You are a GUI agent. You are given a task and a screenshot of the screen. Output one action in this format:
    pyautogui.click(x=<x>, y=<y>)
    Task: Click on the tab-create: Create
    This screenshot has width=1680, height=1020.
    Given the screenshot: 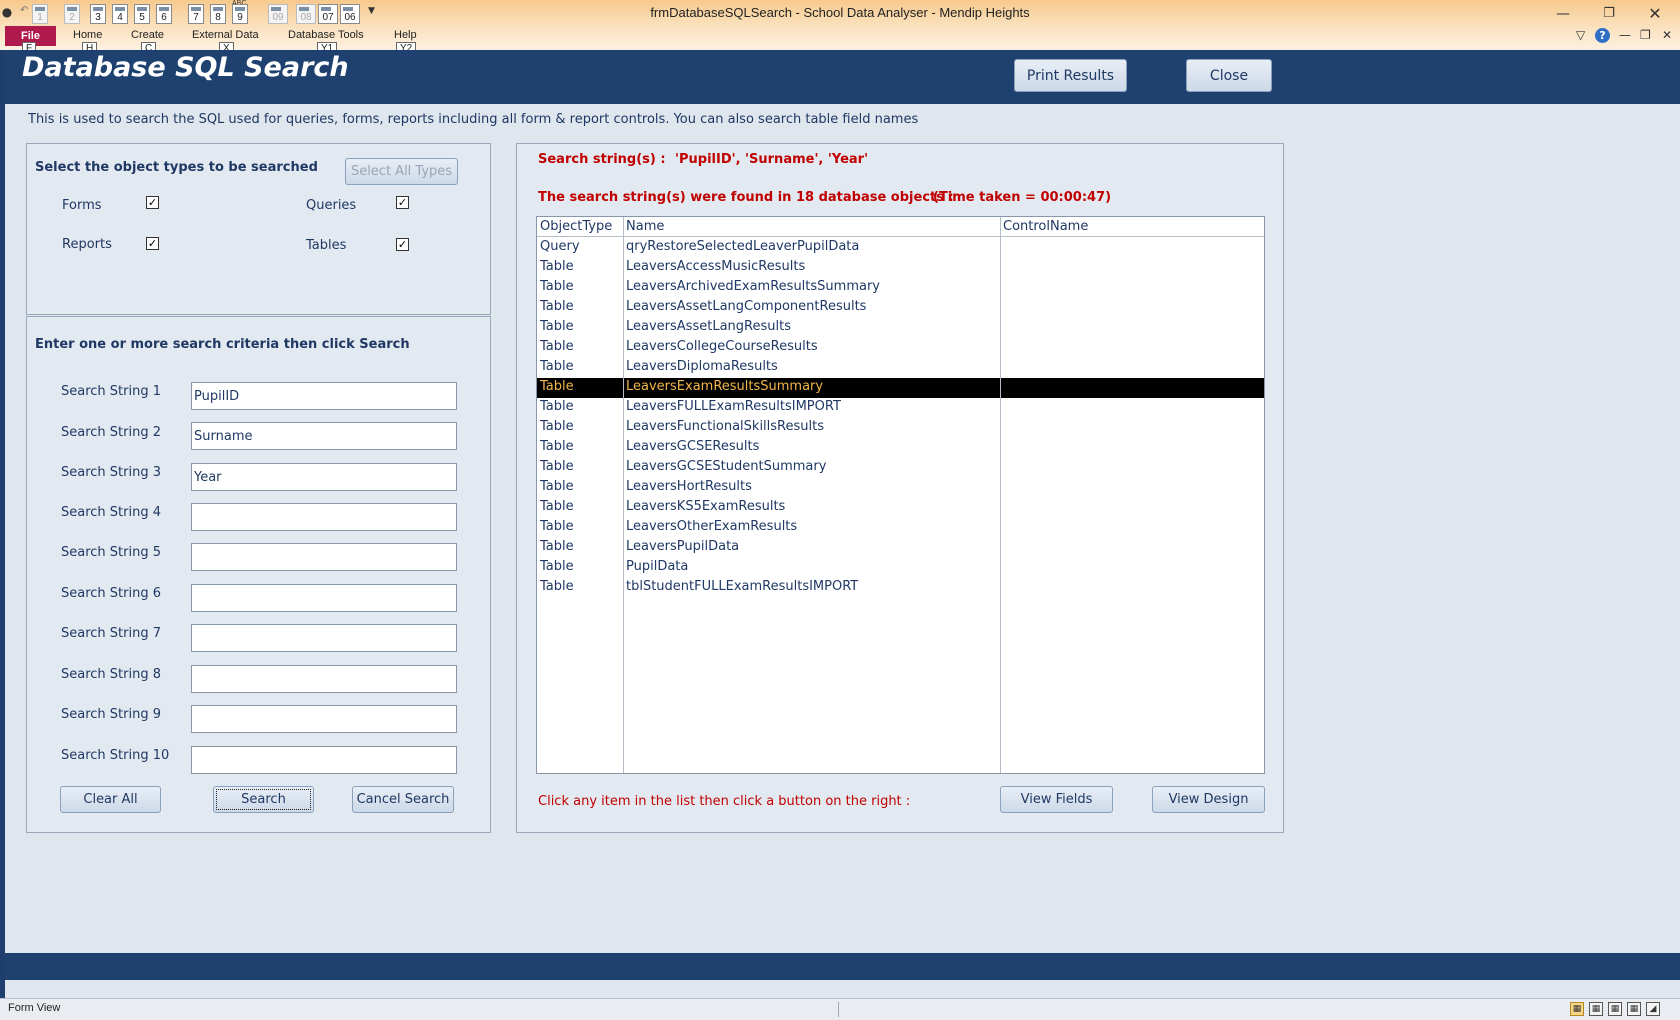 What is the action you would take?
    pyautogui.click(x=147, y=35)
    